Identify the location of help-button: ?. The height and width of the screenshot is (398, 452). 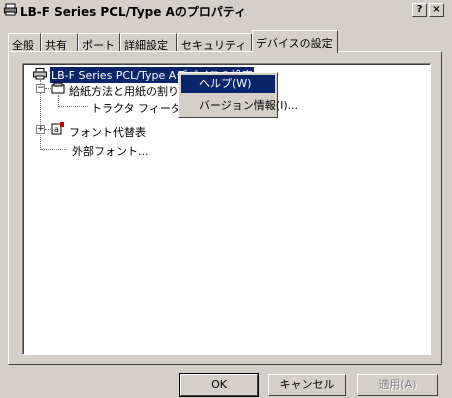
(419, 10).